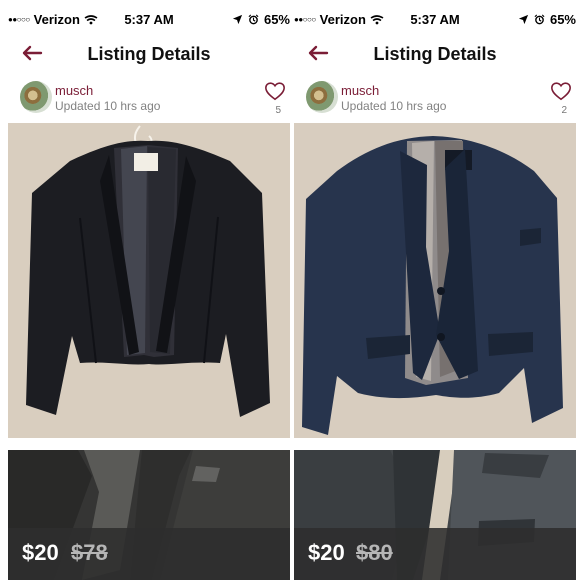 This screenshot has width=580, height=580. What do you see at coordinates (564, 110) in the screenshot?
I see `like-count: 2` at bounding box center [564, 110].